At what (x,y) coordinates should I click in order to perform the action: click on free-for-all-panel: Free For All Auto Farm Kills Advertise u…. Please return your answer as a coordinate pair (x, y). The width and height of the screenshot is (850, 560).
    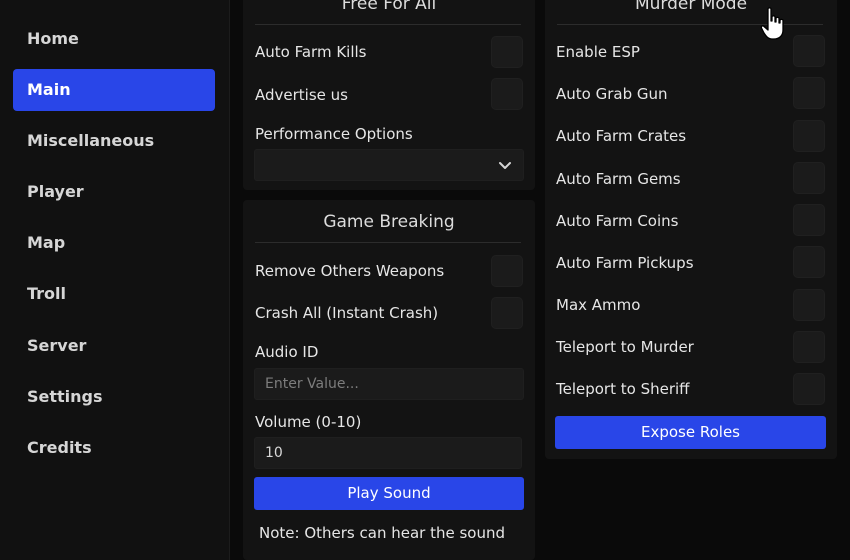
    Looking at the image, I should click on (389, 95).